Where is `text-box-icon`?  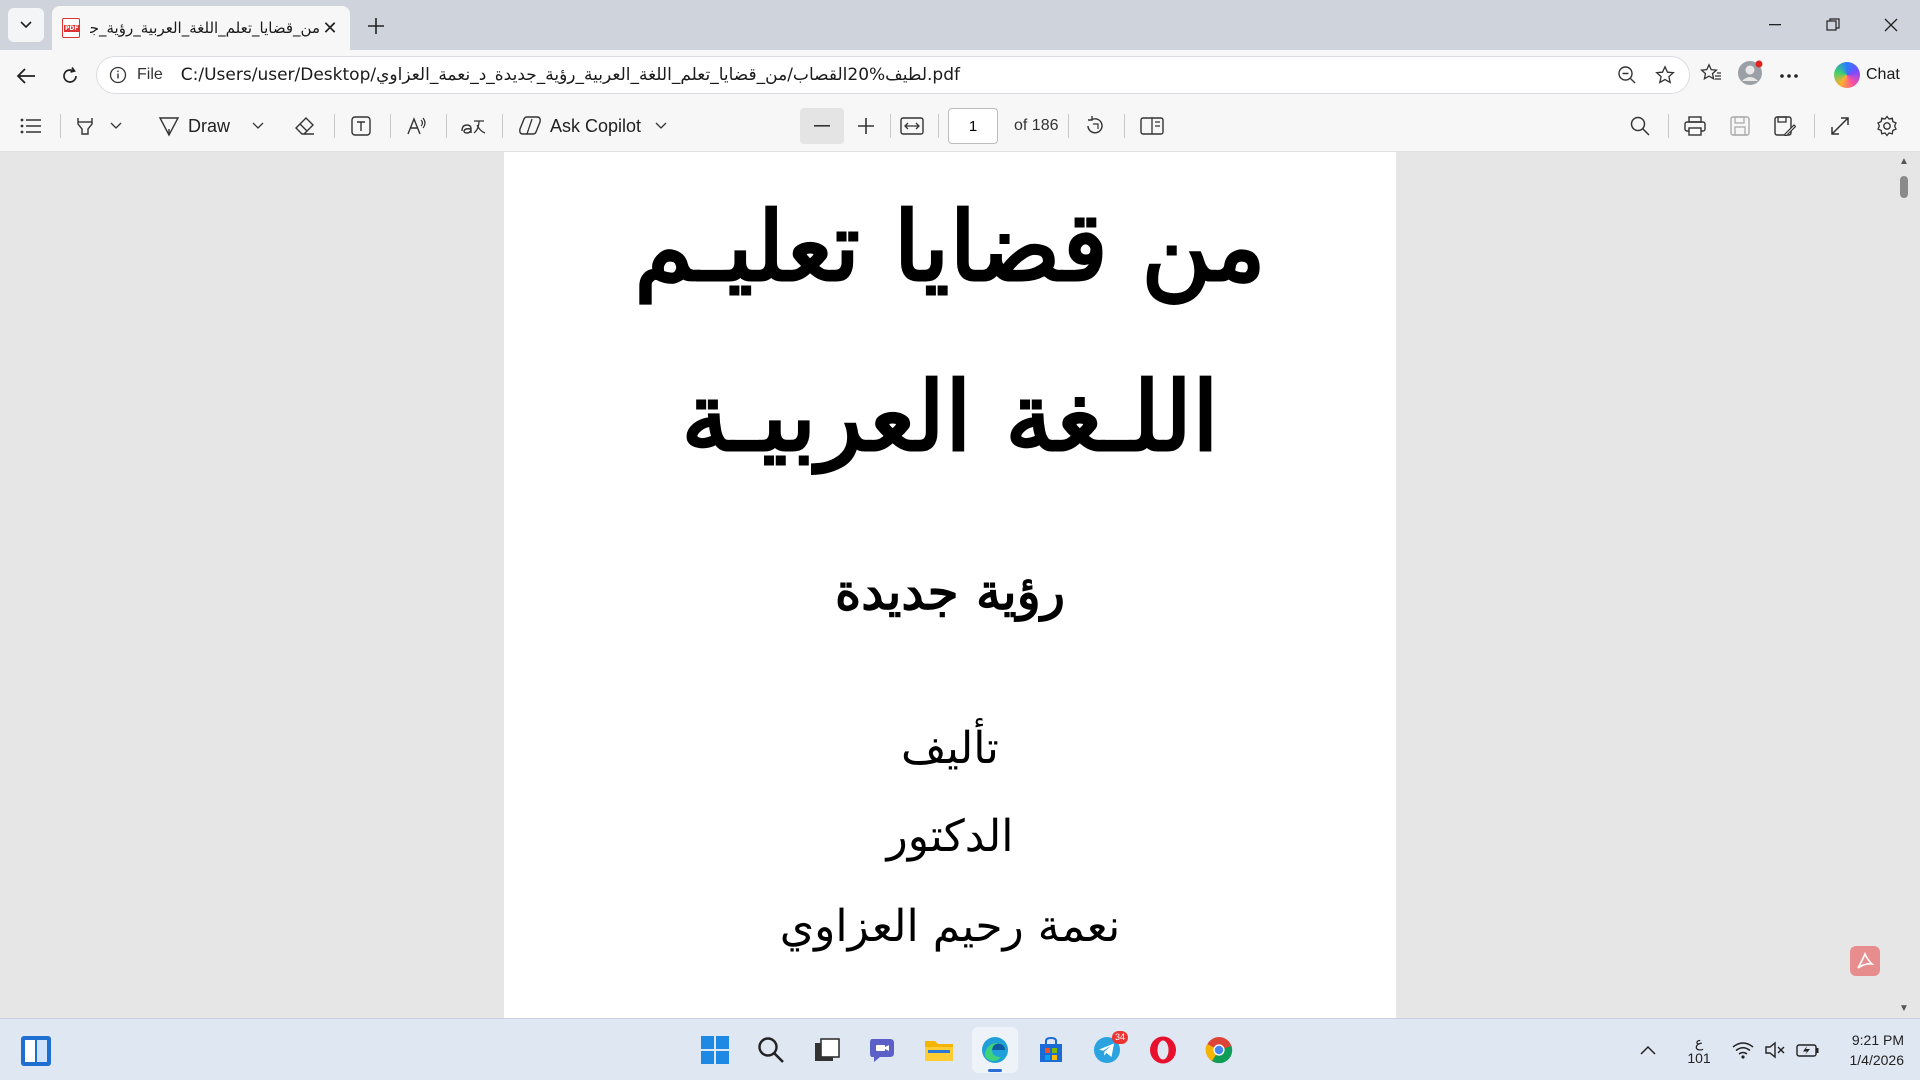 text-box-icon is located at coordinates (361, 126).